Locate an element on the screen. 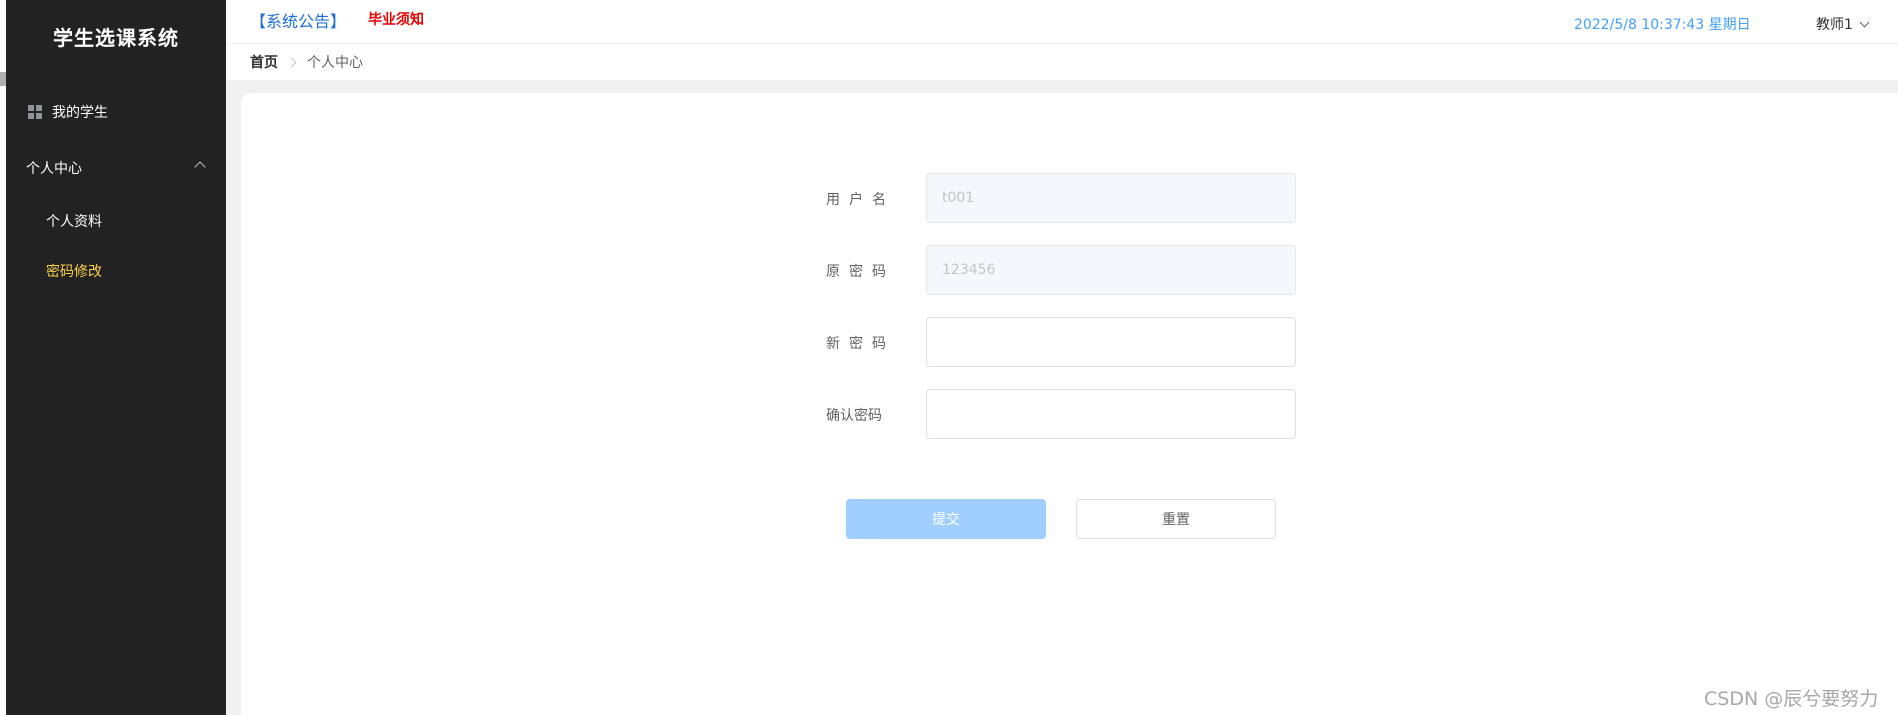 The width and height of the screenshot is (1898, 715). chevron-up-icon is located at coordinates (200, 167).